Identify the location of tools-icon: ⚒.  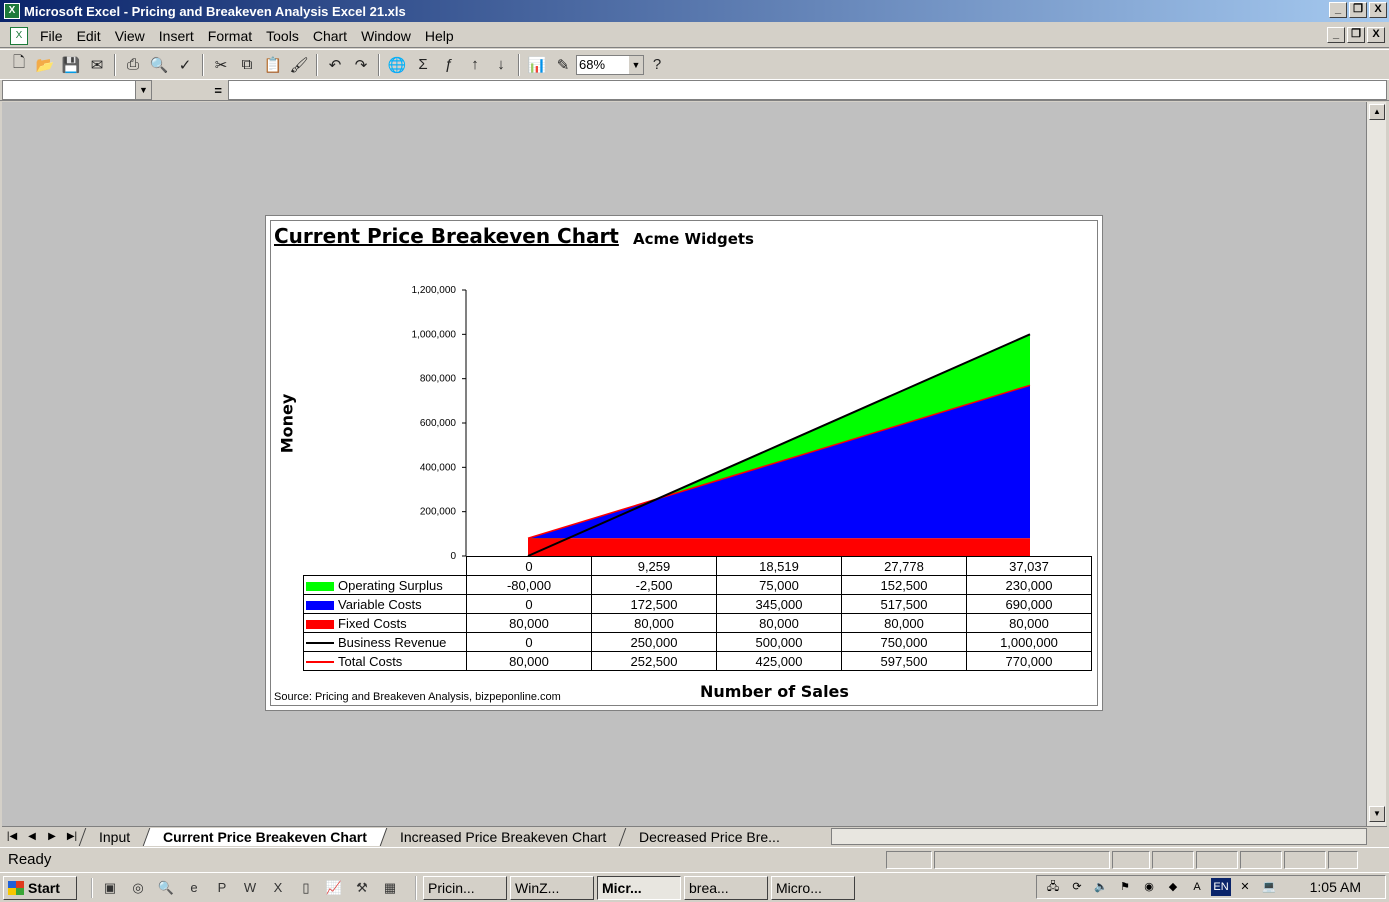
(362, 888).